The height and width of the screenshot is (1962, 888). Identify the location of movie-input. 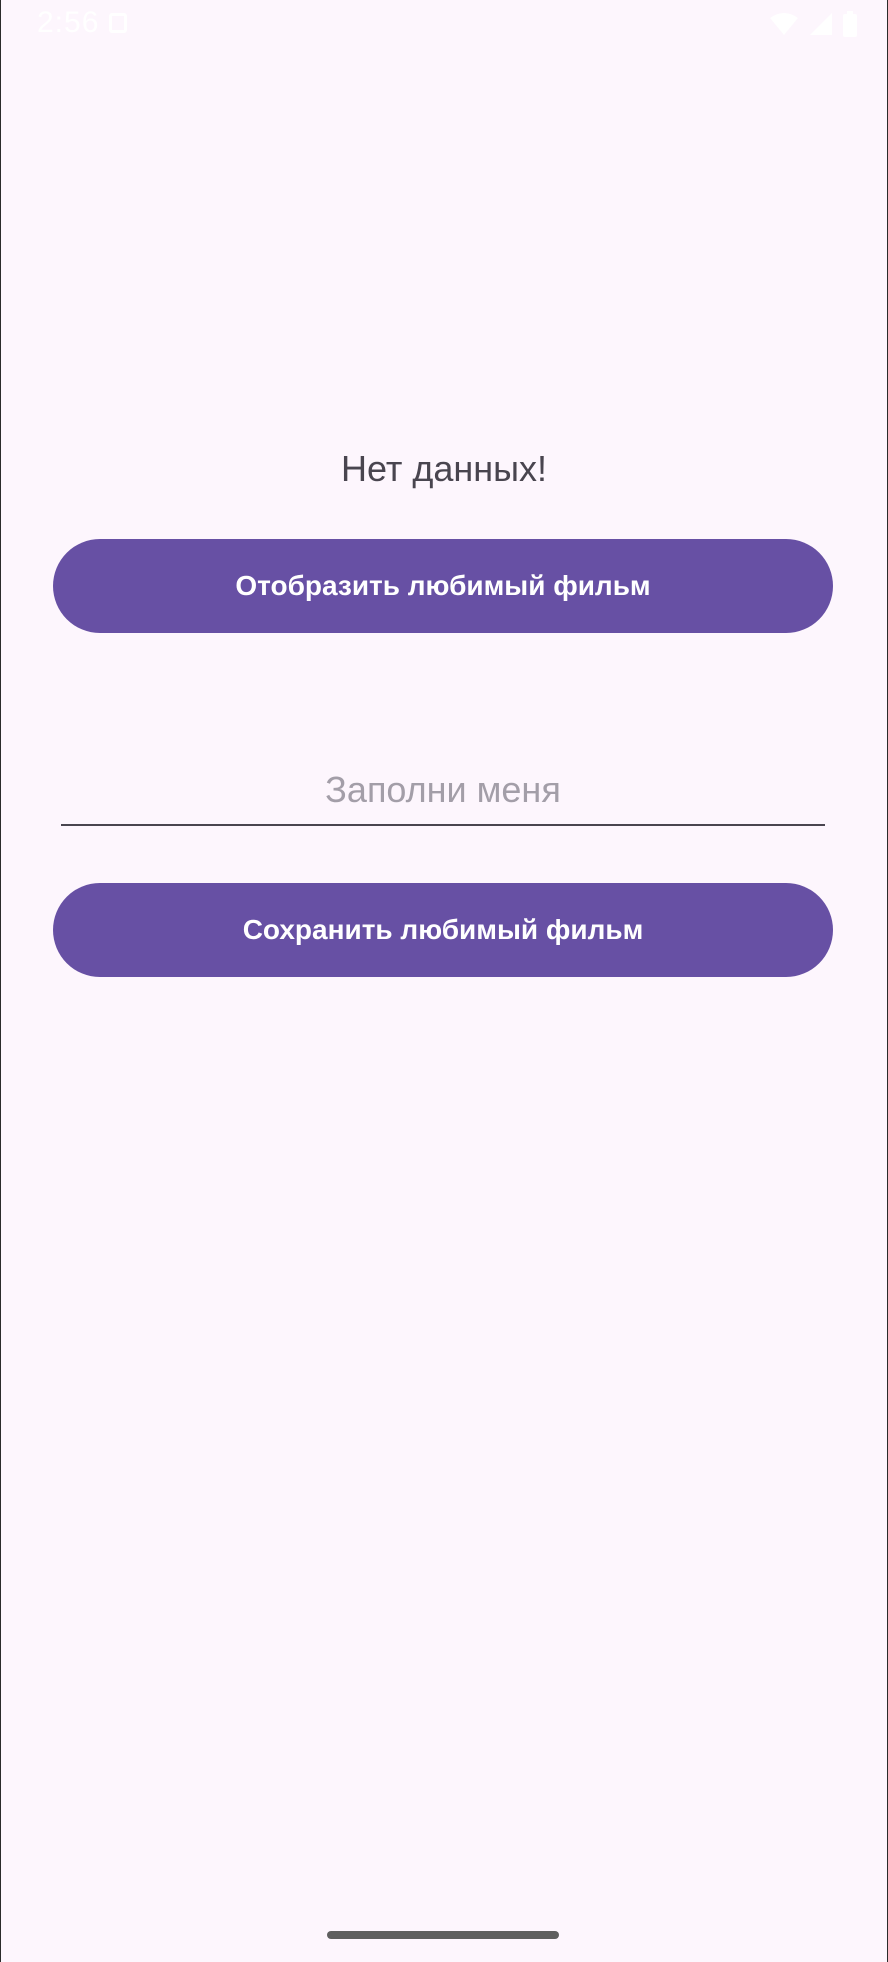
(443, 790).